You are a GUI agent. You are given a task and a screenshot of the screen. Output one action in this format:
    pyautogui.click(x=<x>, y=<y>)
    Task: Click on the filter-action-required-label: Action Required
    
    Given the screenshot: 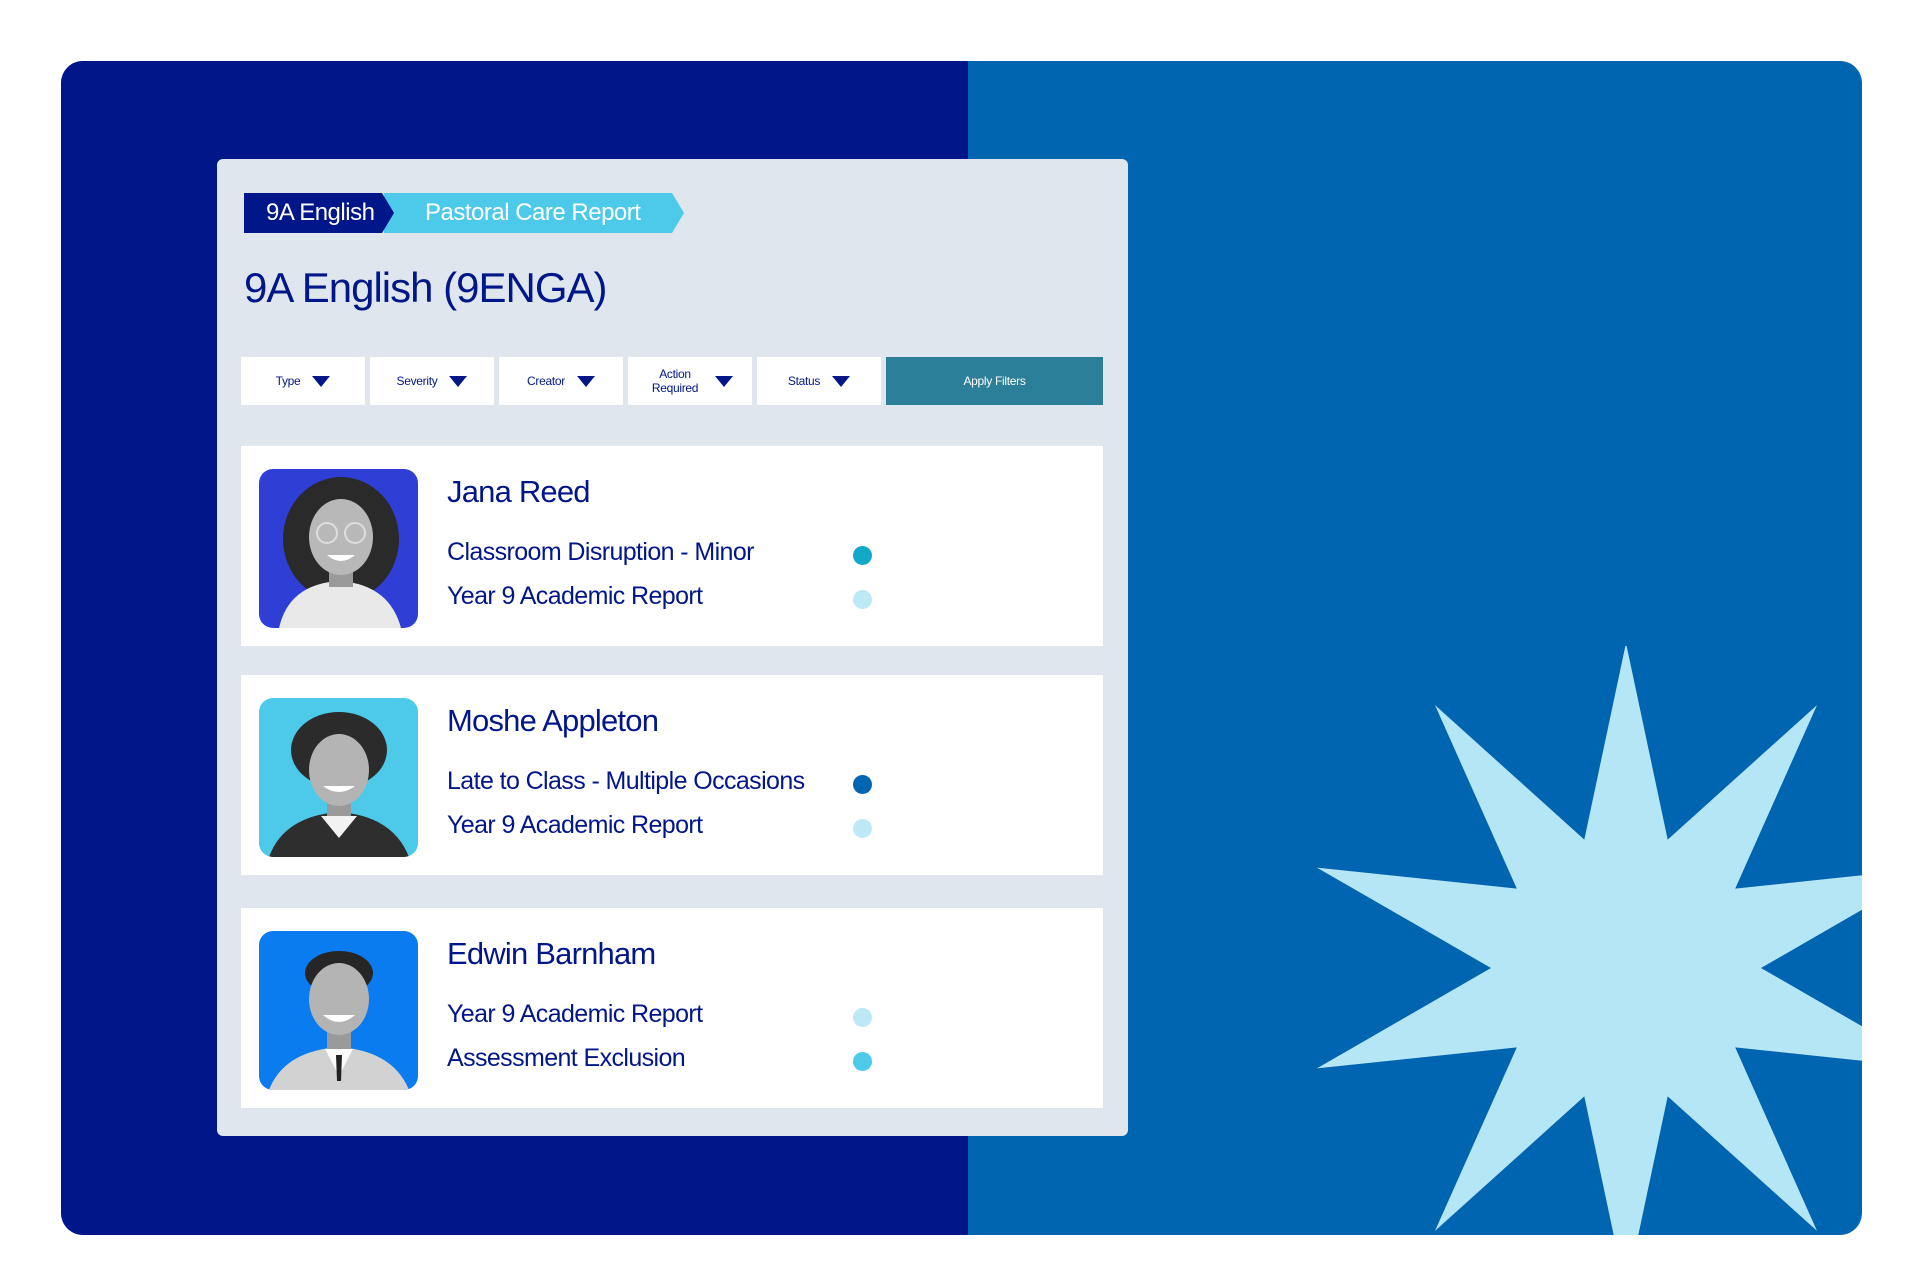 What is the action you would take?
    pyautogui.click(x=675, y=381)
    